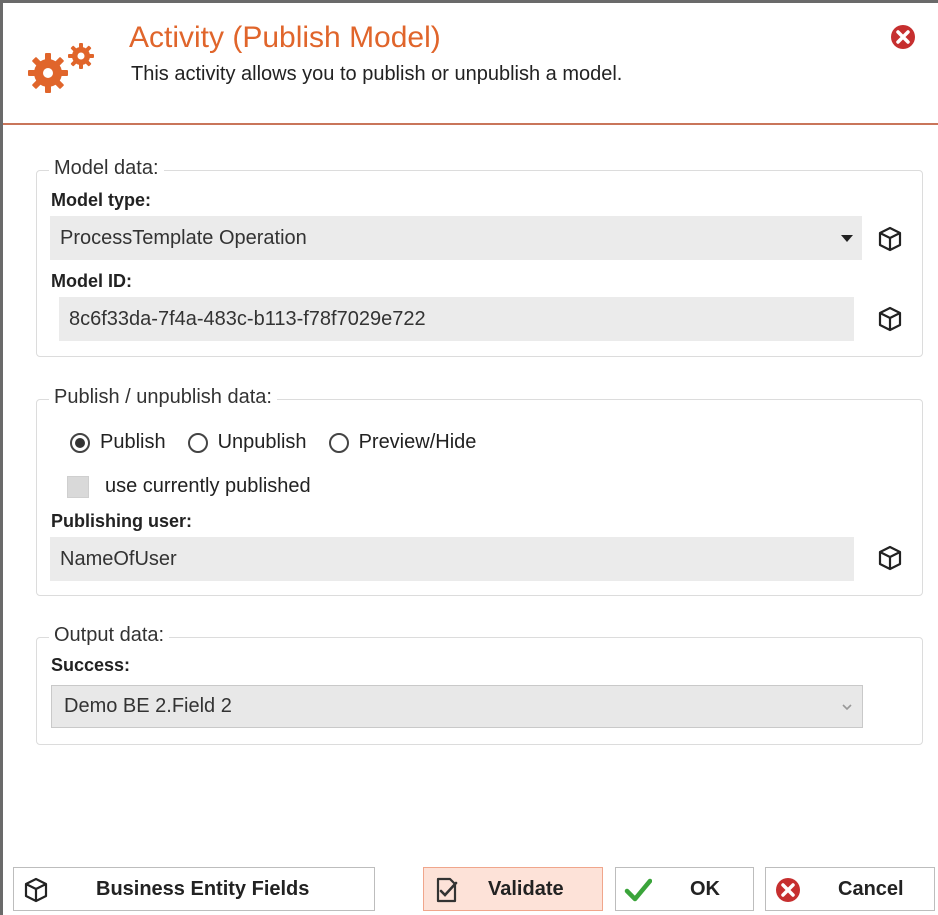 The image size is (938, 915). What do you see at coordinates (61, 68) in the screenshot?
I see `gears-icon` at bounding box center [61, 68].